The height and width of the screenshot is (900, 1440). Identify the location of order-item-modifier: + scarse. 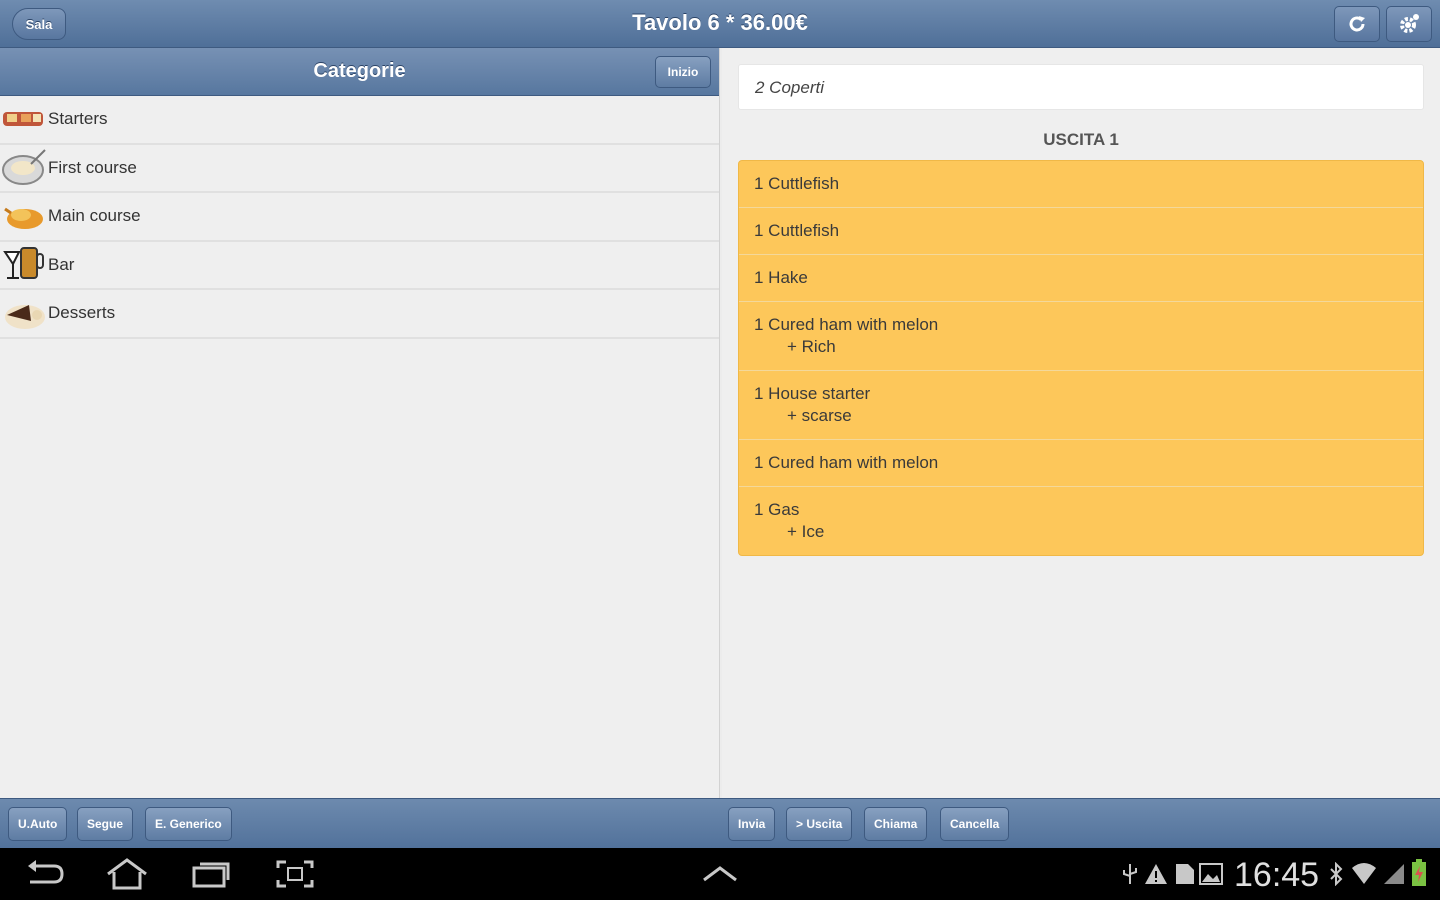
(819, 415).